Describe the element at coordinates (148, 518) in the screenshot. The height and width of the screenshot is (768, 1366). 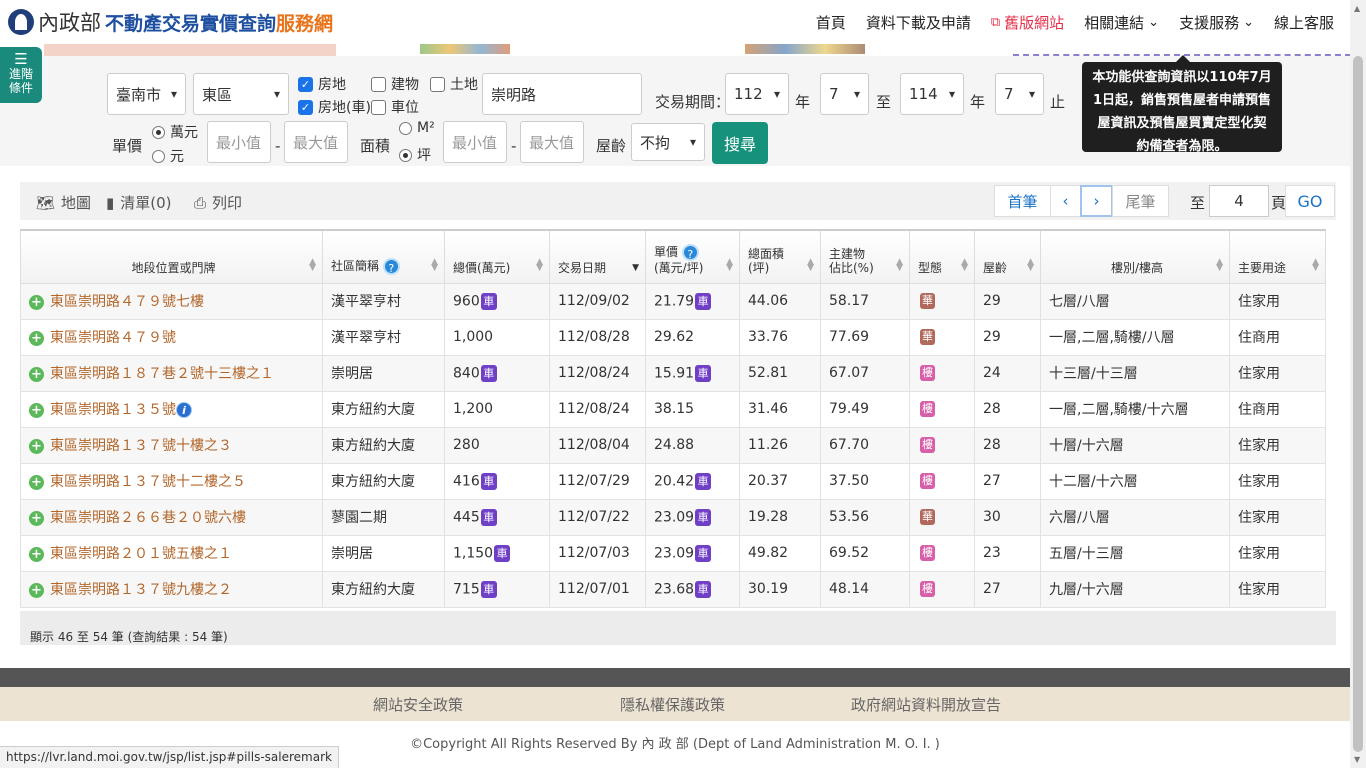
I see `address-link: 東區崇明路２６６巷２０號六樓` at that location.